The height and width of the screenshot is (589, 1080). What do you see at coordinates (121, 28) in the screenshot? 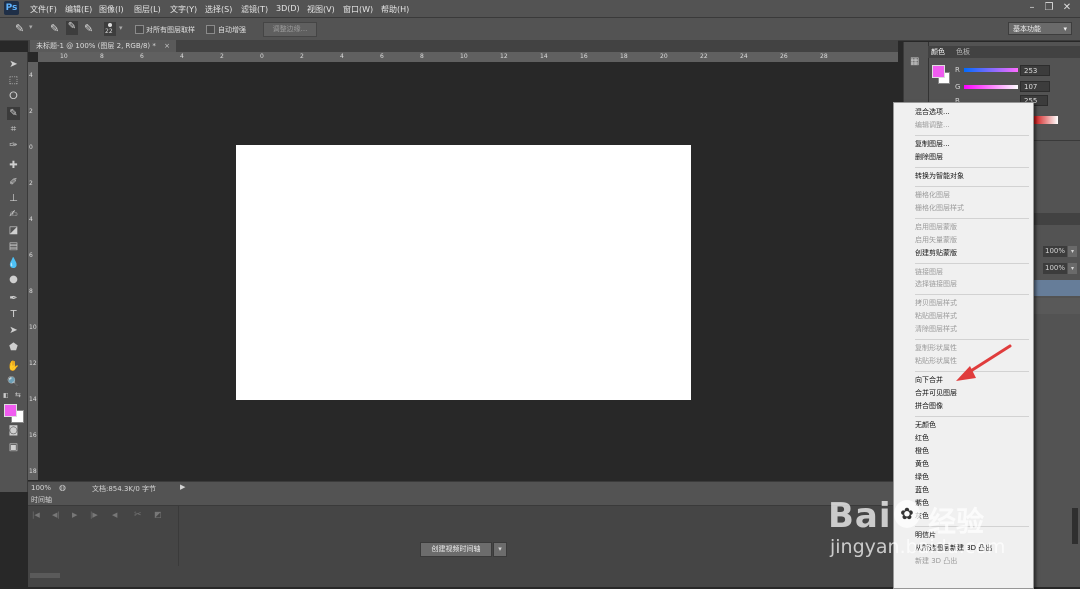
I see `brush-size-dropdown-icon: ▾` at bounding box center [121, 28].